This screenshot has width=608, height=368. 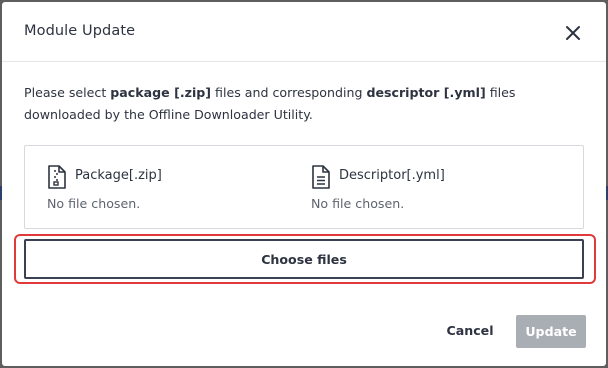 What do you see at coordinates (80, 31) in the screenshot?
I see `dialog-title: Module Update` at bounding box center [80, 31].